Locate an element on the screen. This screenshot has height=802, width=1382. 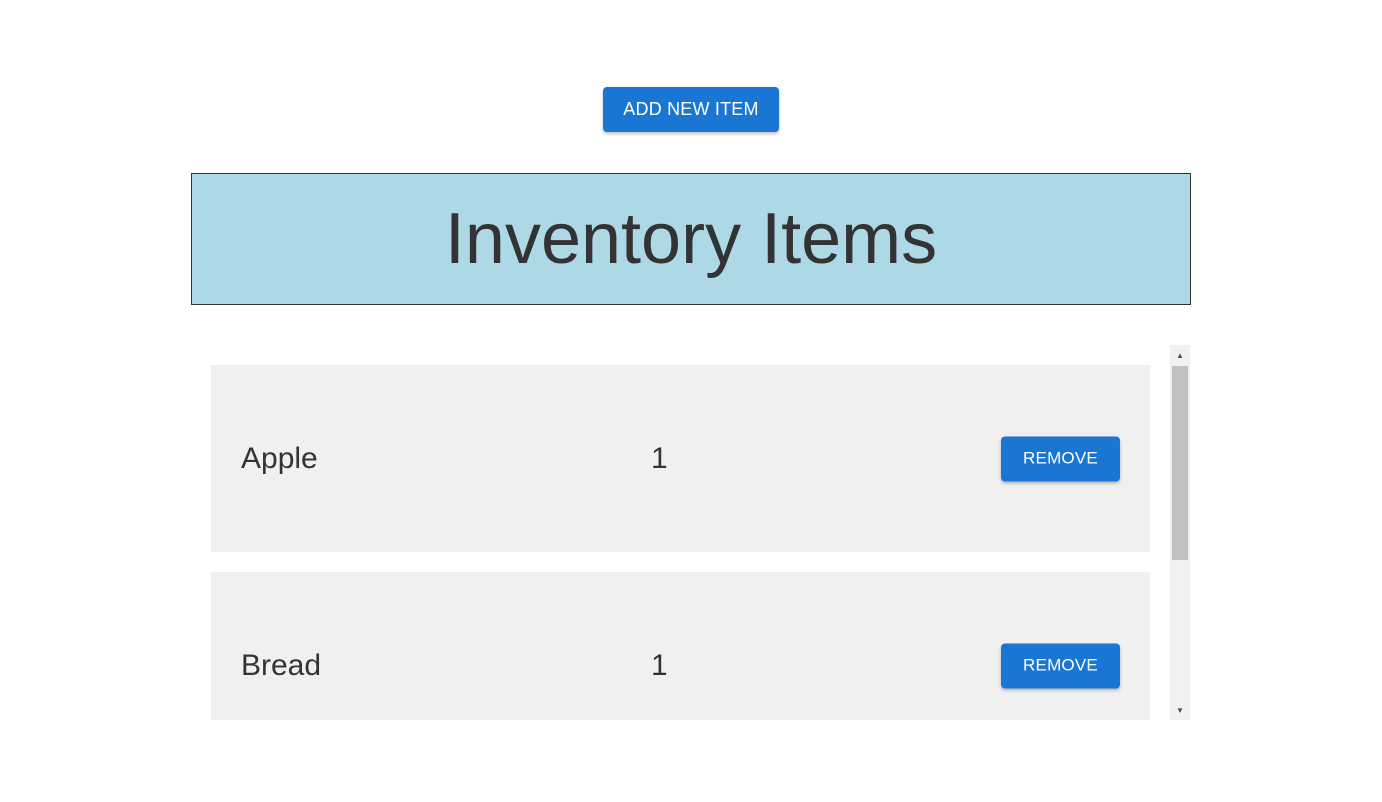
scroll-down-icon: ▼ is located at coordinates (1180, 710).